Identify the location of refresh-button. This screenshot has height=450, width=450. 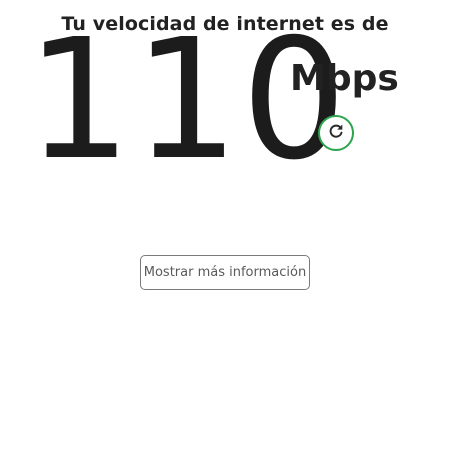
(336, 133).